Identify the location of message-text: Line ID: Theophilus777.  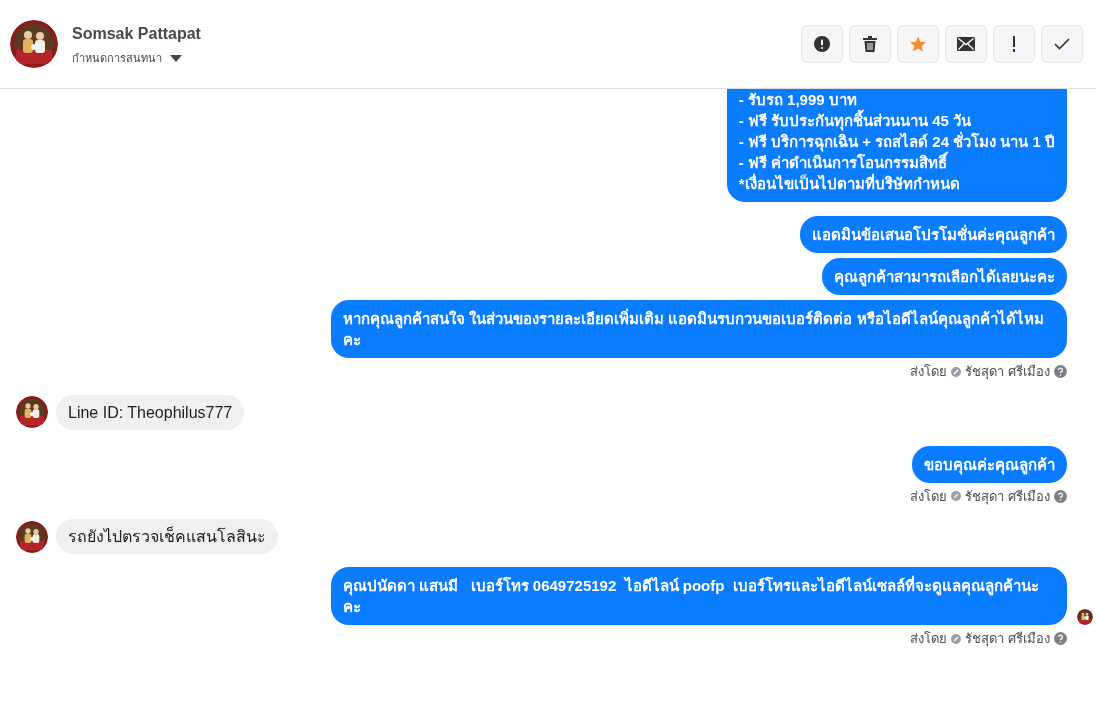
(150, 412).